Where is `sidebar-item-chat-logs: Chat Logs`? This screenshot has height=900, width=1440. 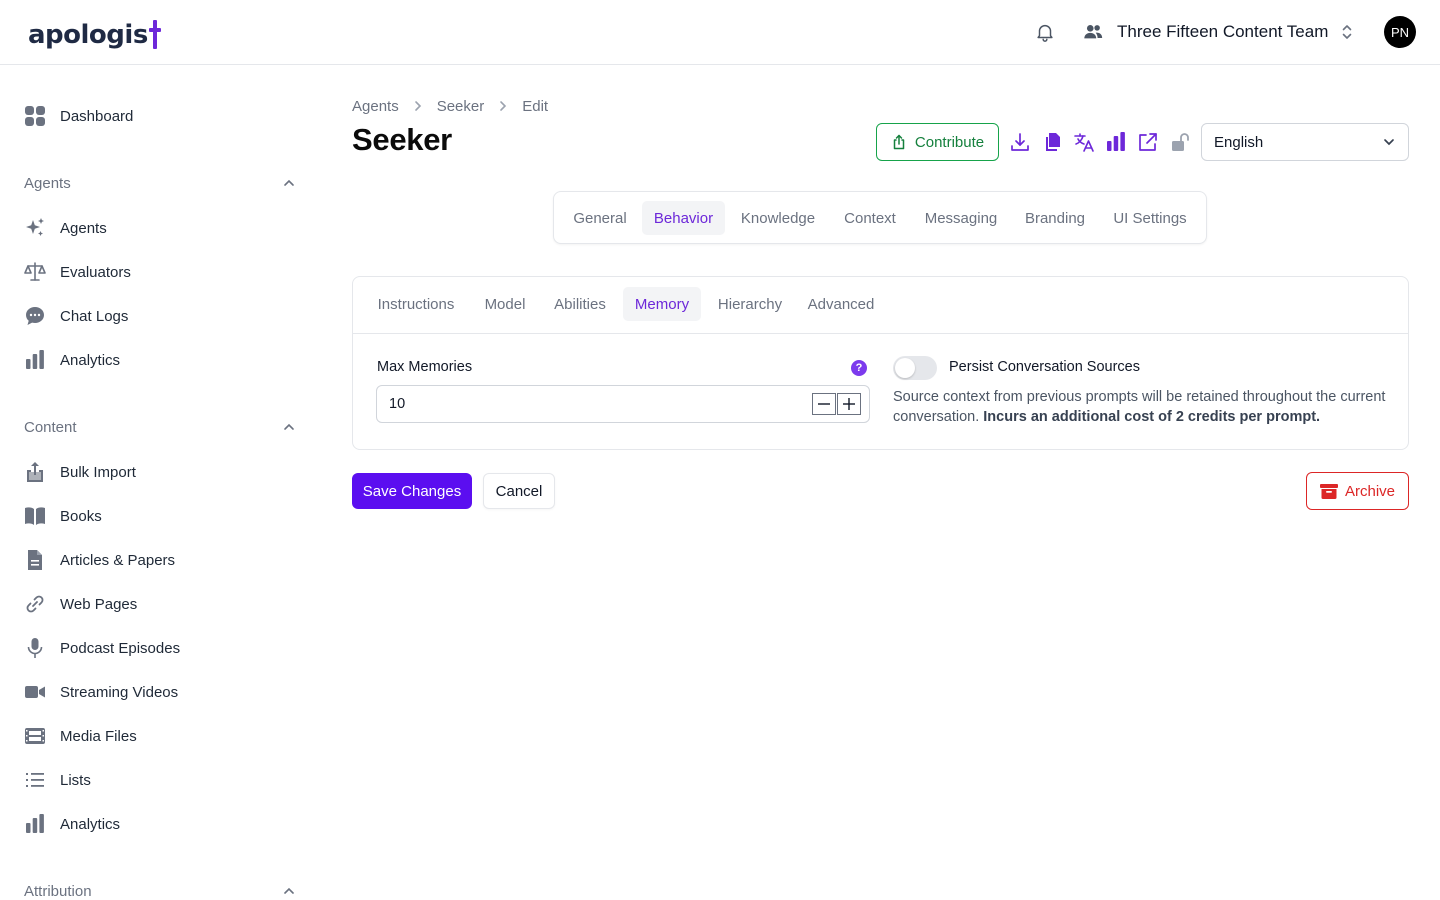 sidebar-item-chat-logs: Chat Logs is located at coordinates (76, 316).